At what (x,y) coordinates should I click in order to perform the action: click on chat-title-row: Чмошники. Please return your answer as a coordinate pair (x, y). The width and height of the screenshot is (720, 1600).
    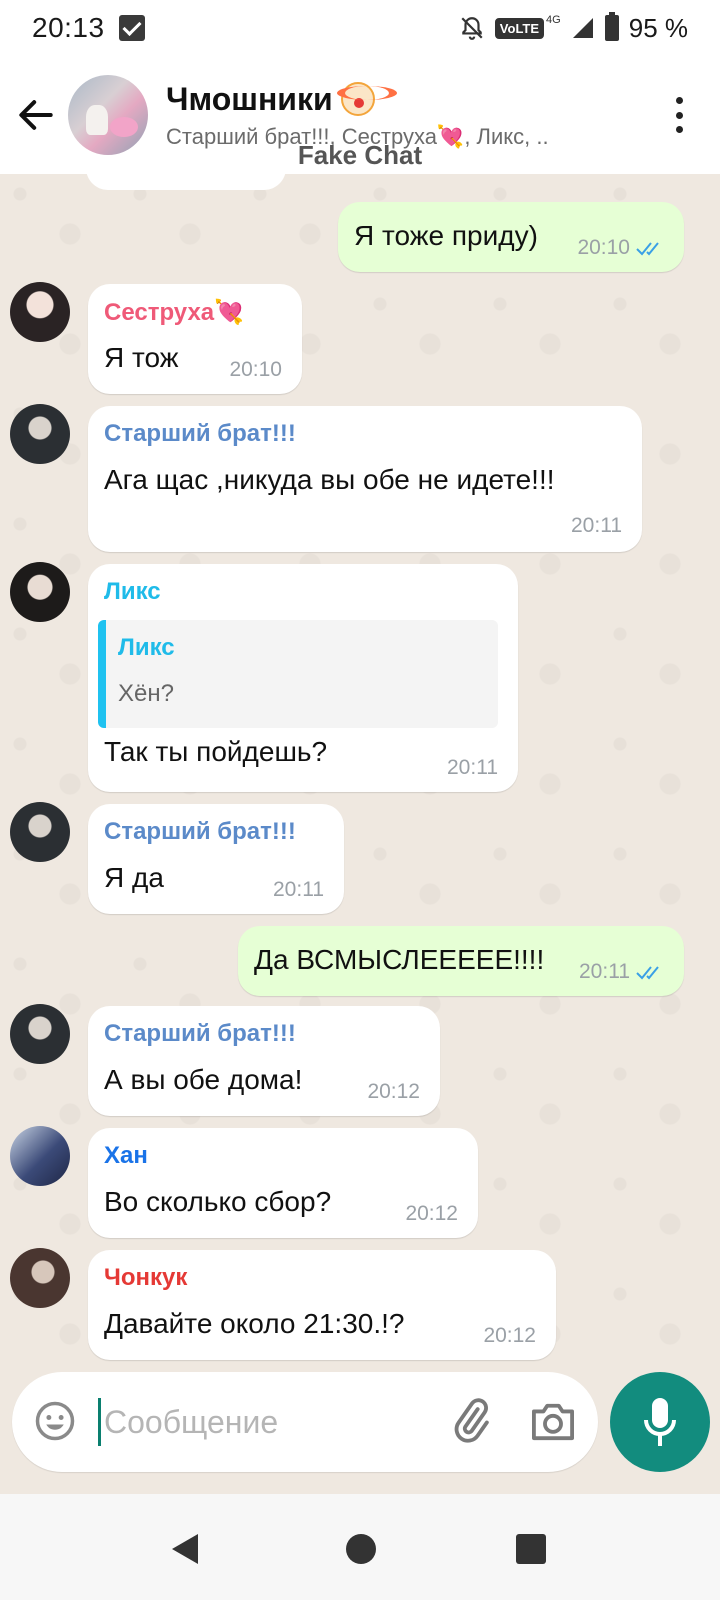
    Looking at the image, I should click on (396, 99).